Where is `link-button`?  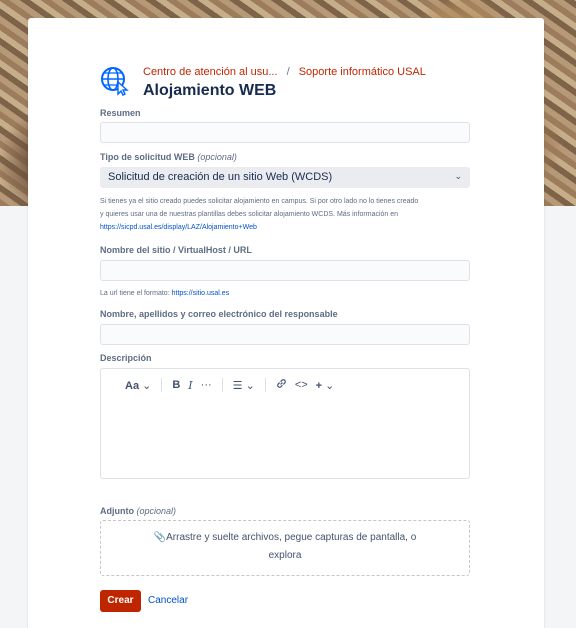 link-button is located at coordinates (281, 385).